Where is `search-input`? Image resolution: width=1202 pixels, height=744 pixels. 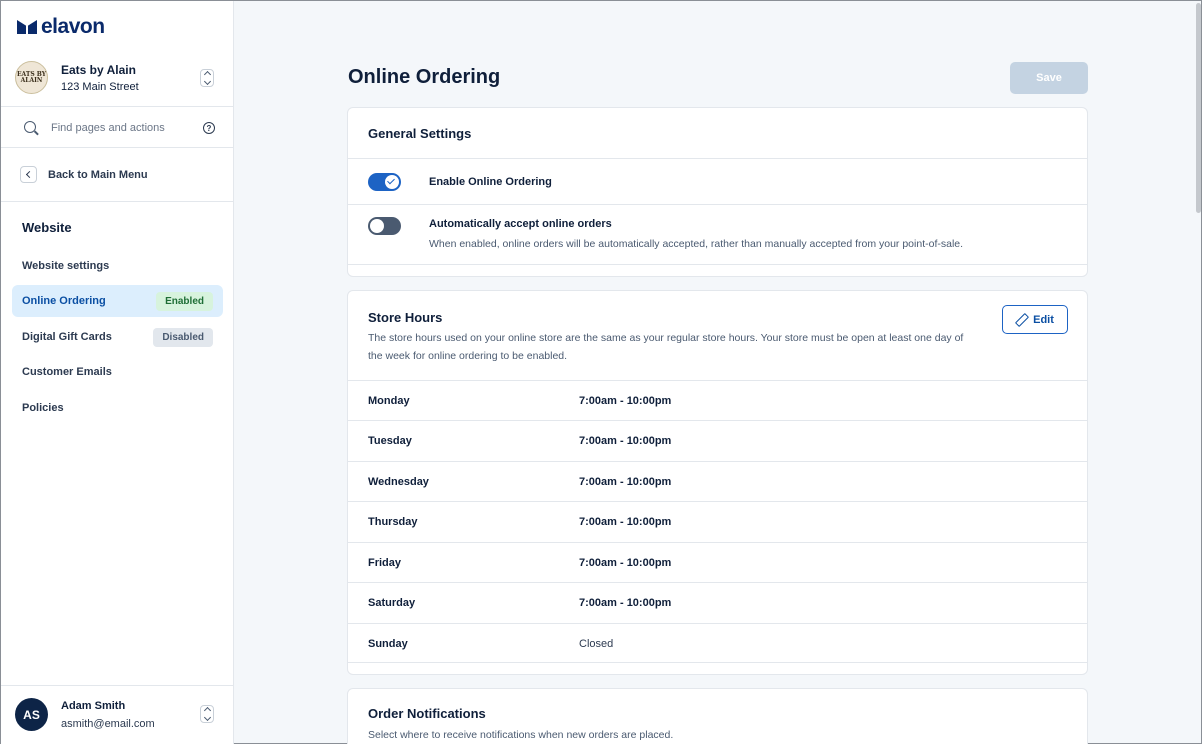 search-input is located at coordinates (121, 128).